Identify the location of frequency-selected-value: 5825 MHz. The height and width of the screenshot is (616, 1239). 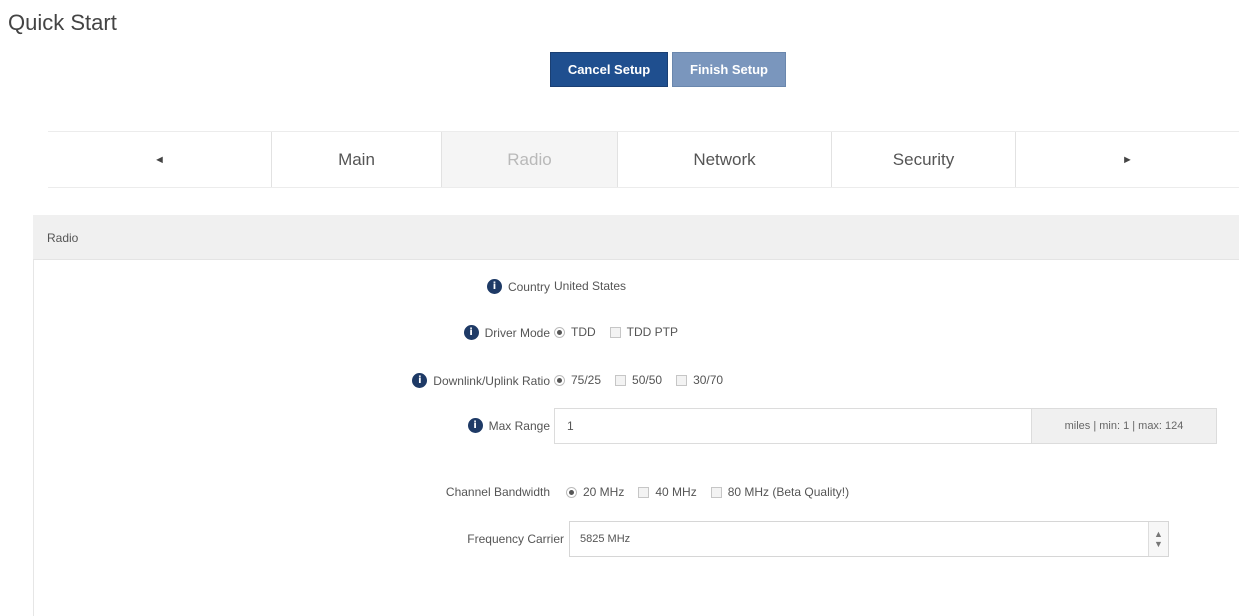
(605, 539).